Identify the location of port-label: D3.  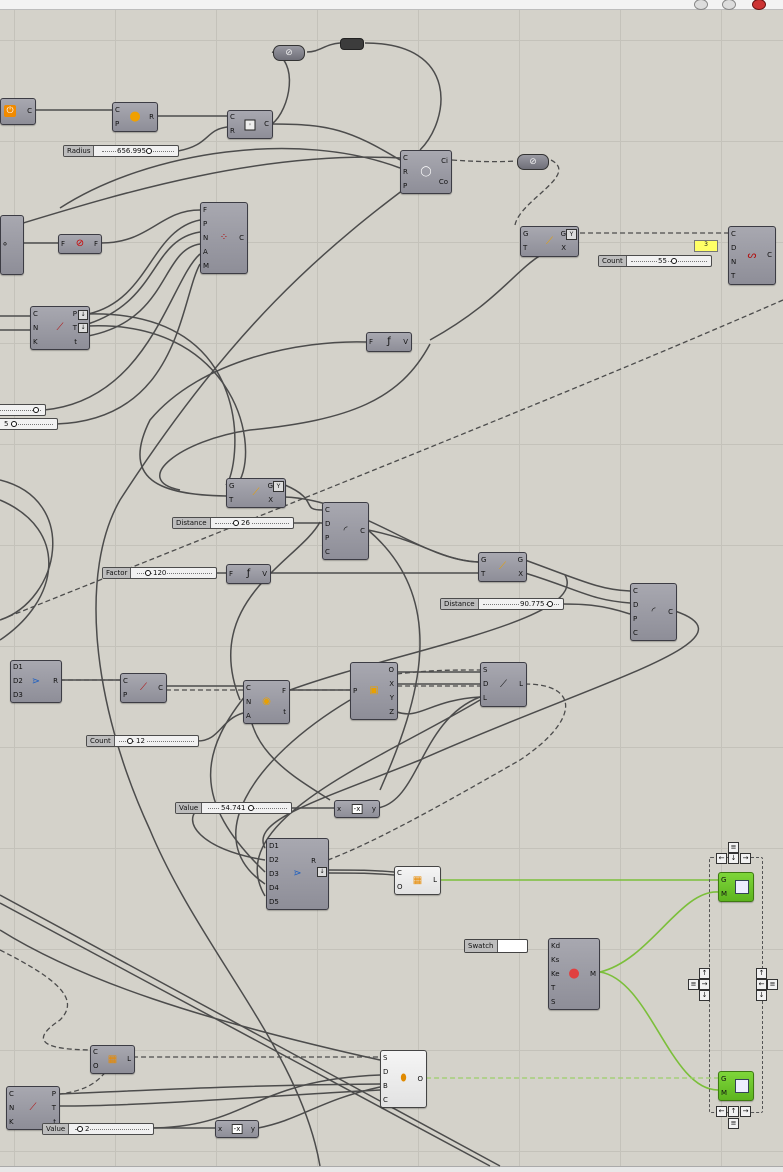
(18, 694).